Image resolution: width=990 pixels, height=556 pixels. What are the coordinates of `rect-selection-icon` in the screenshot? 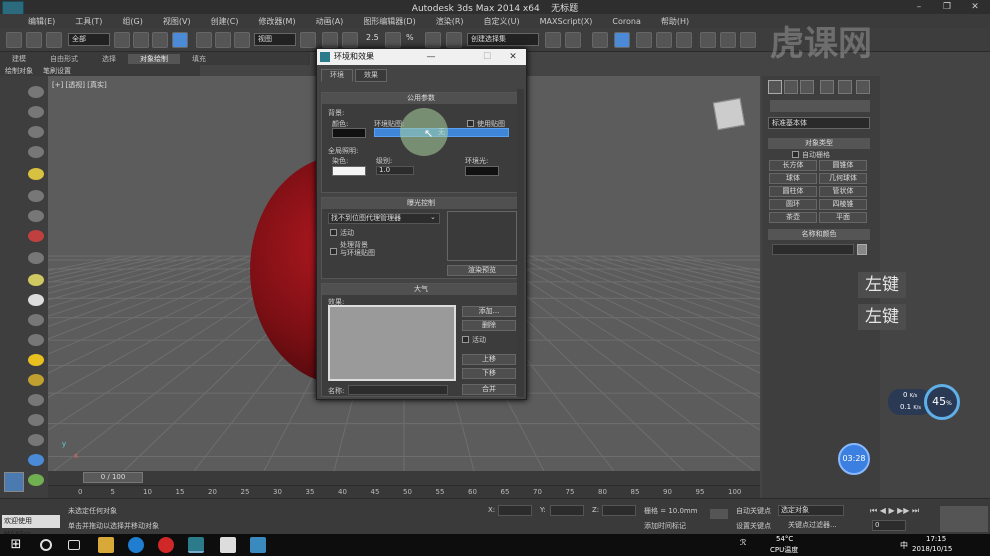 It's located at (160, 40).